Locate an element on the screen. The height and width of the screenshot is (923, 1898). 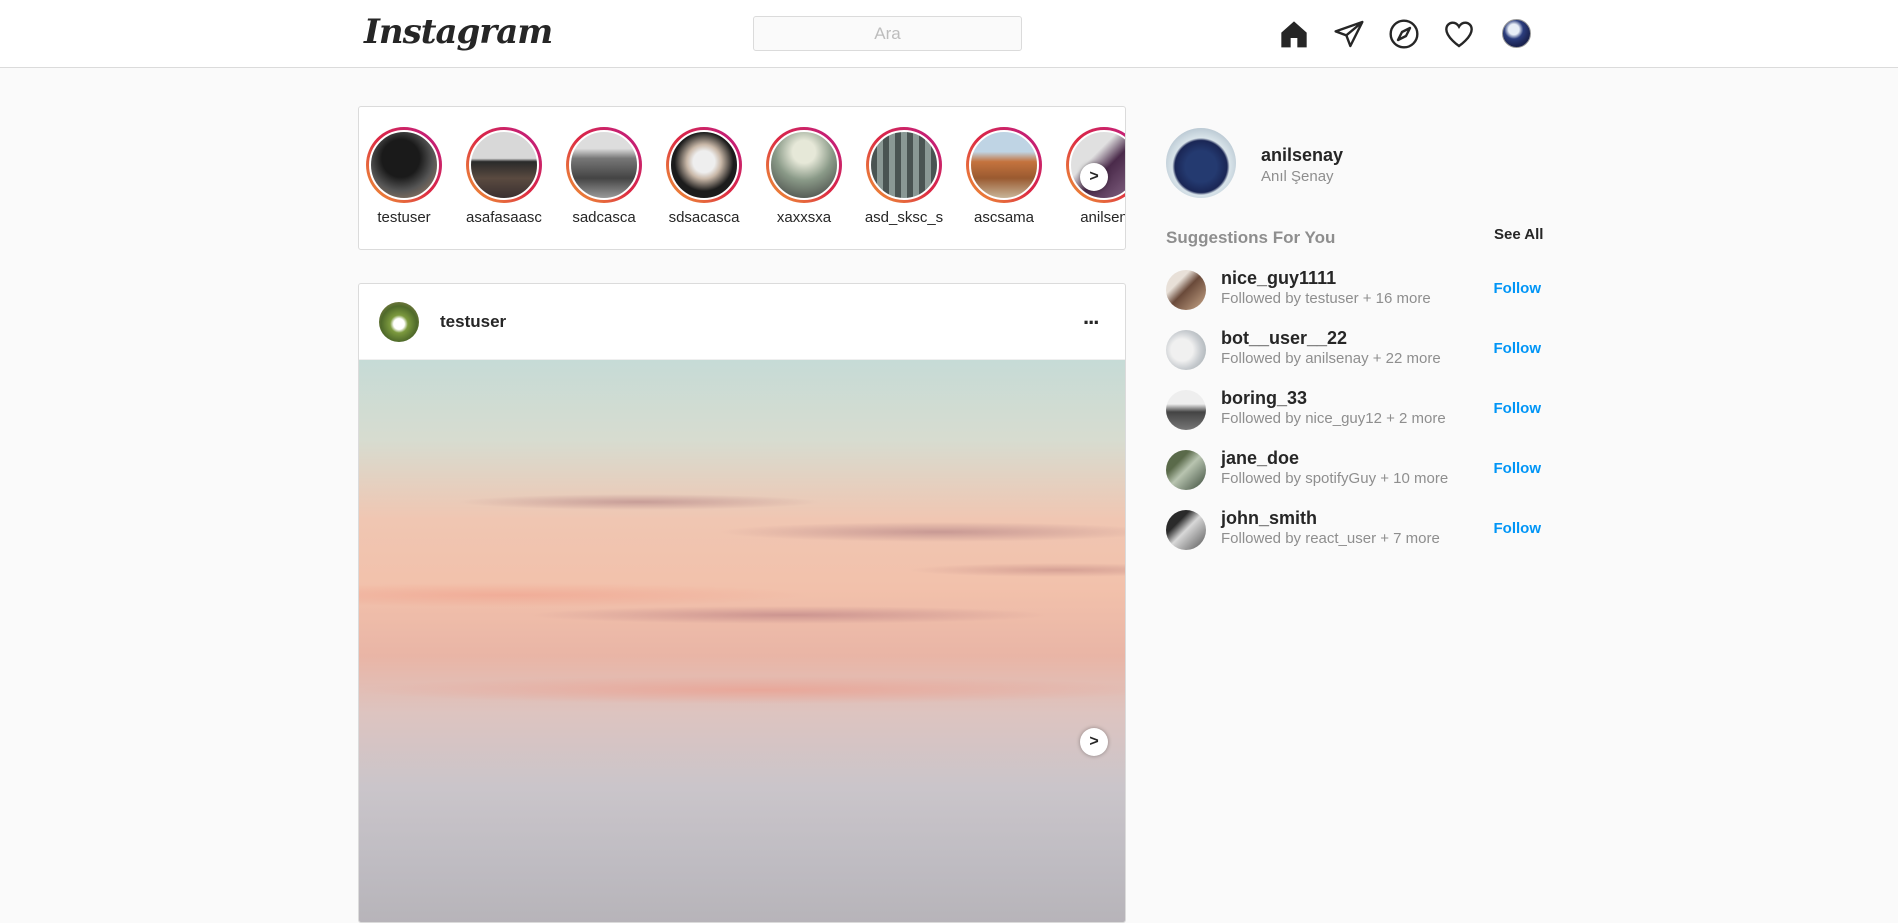
suggestion-username: bot__user__22 is located at coordinates (1284, 338).